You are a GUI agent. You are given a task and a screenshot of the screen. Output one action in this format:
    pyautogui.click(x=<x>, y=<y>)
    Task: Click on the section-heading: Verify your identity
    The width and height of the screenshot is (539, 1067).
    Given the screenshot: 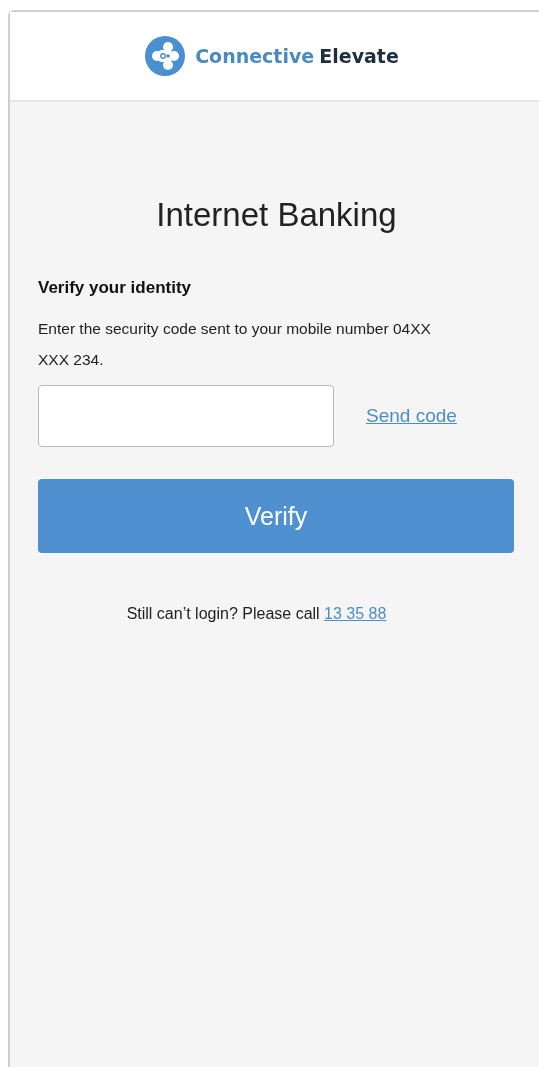 What is the action you would take?
    pyautogui.click(x=115, y=288)
    